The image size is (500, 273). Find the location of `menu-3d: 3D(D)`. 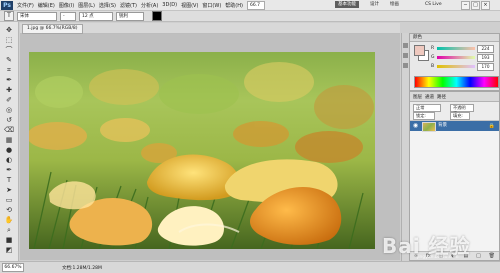

menu-3d: 3D(D) is located at coordinates (169, 5).